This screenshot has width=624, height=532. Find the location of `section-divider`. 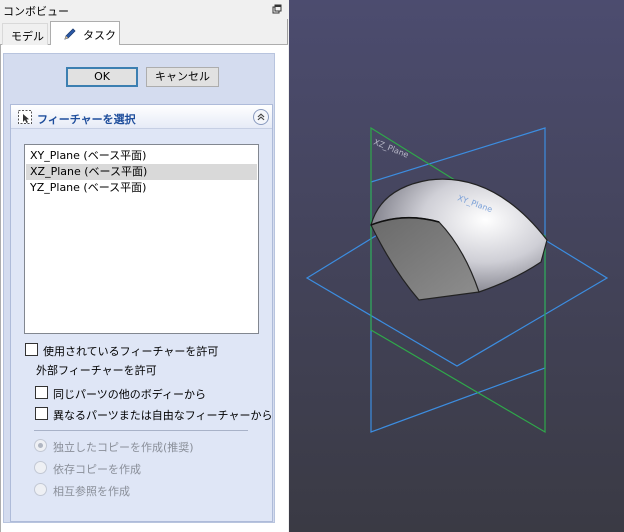

section-divider is located at coordinates (141, 430).